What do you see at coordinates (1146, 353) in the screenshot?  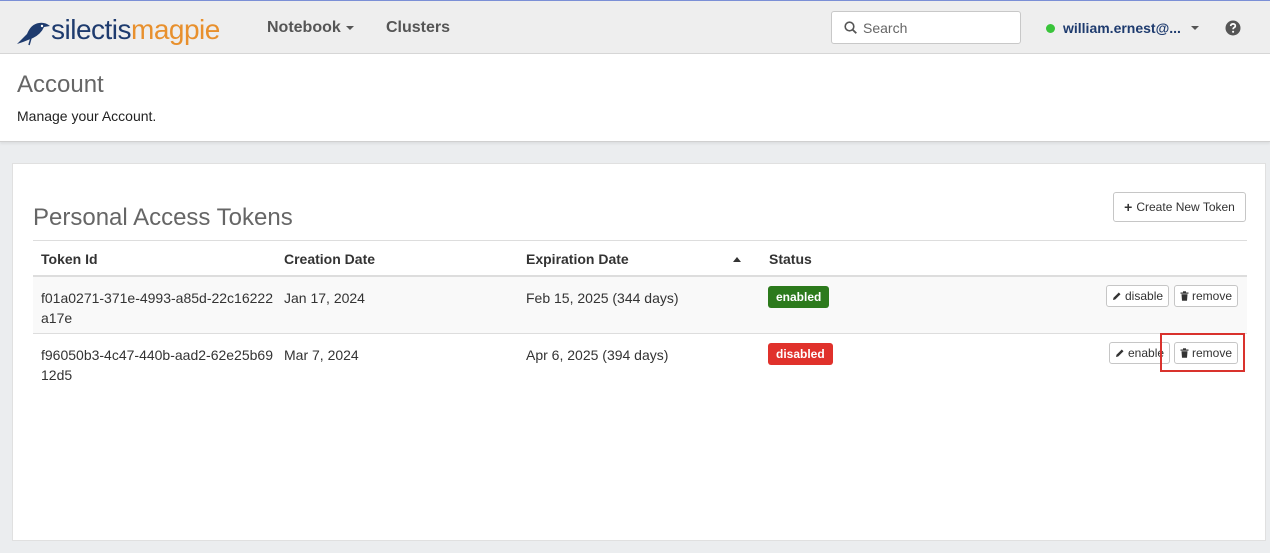 I see `enable-label: enable` at bounding box center [1146, 353].